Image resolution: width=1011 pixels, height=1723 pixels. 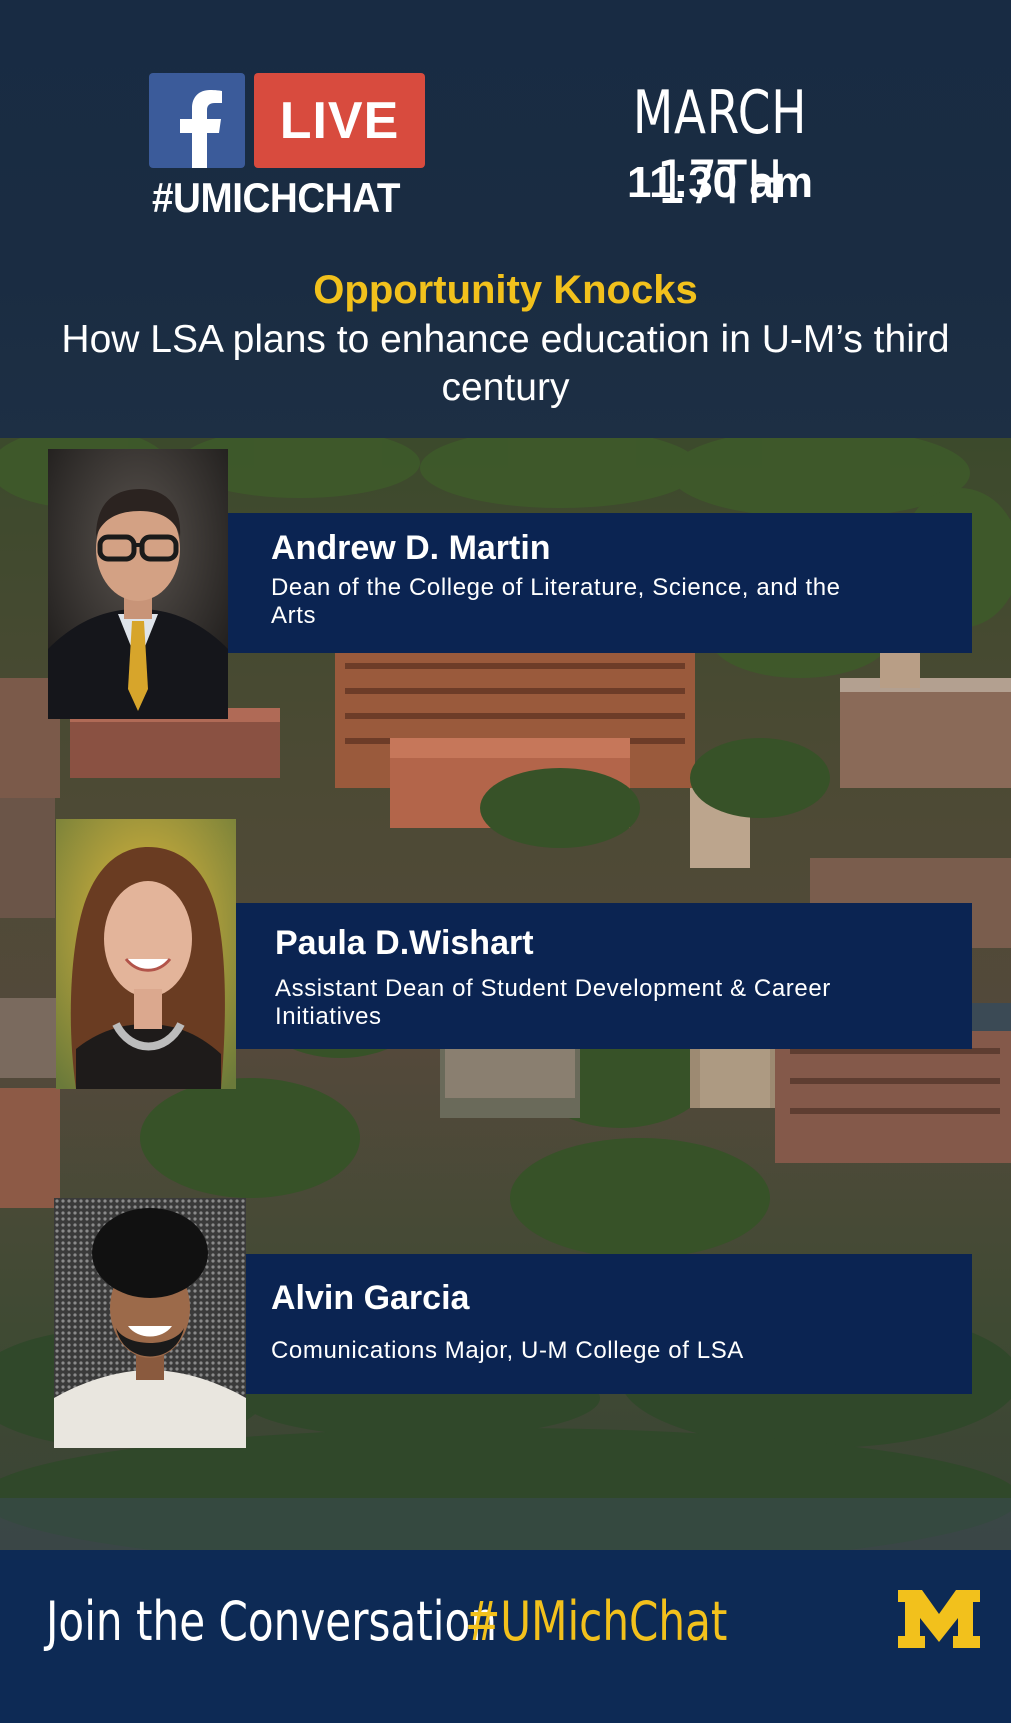 I want to click on event-title: Opportunity Knocks, so click(x=505, y=290).